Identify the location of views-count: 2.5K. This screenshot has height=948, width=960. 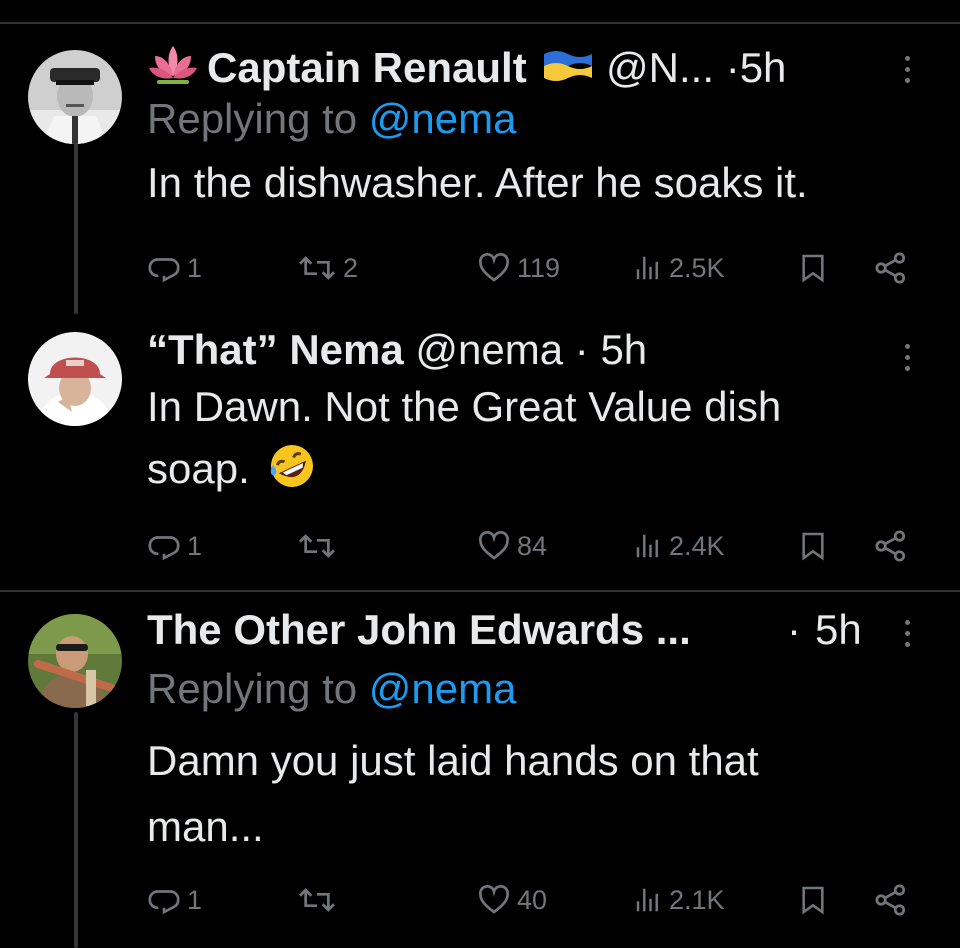
(697, 267).